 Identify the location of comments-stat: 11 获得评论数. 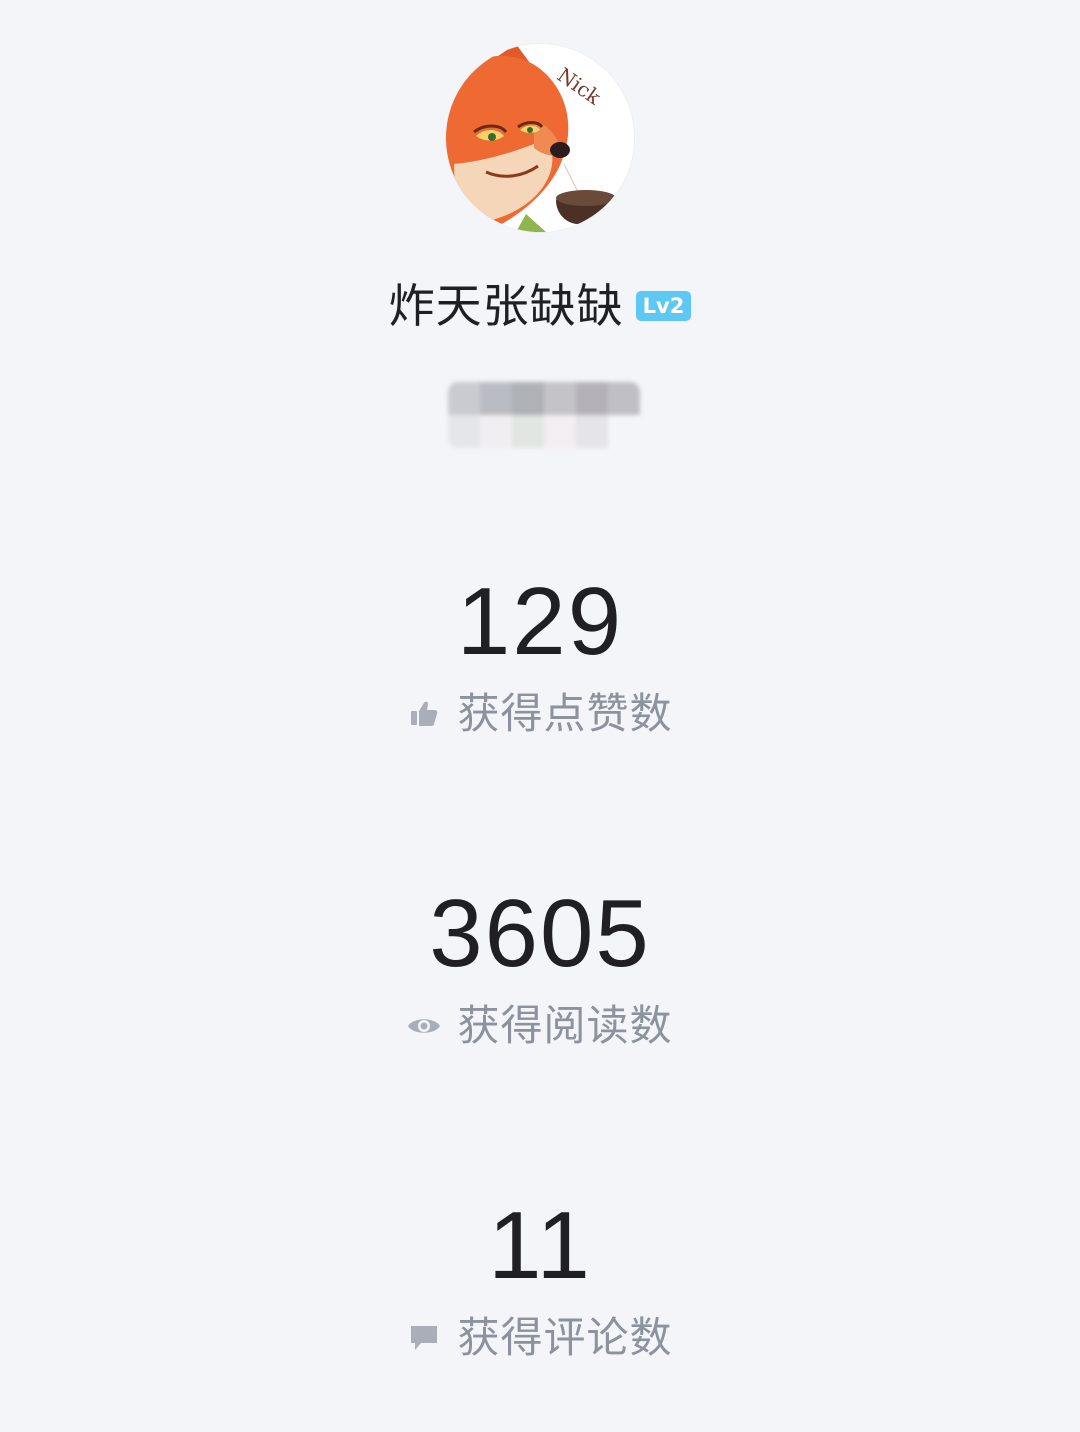
(540, 1280).